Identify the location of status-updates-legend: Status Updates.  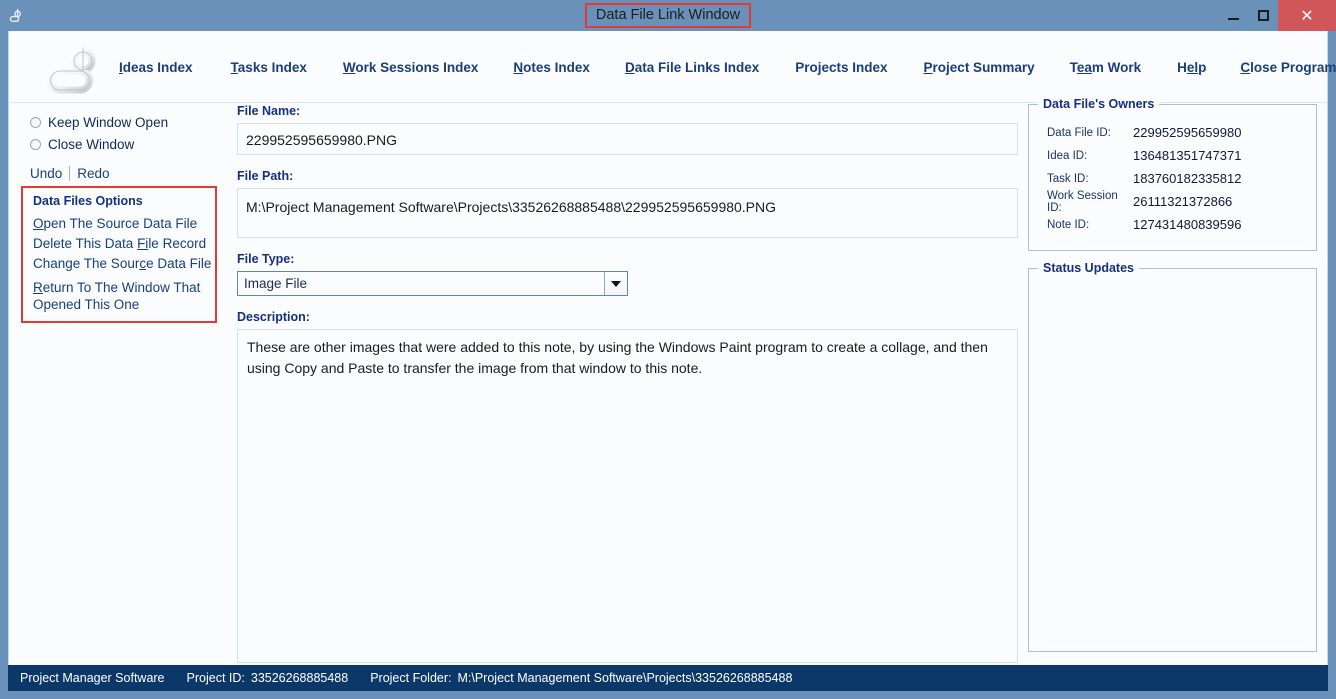
(1088, 268).